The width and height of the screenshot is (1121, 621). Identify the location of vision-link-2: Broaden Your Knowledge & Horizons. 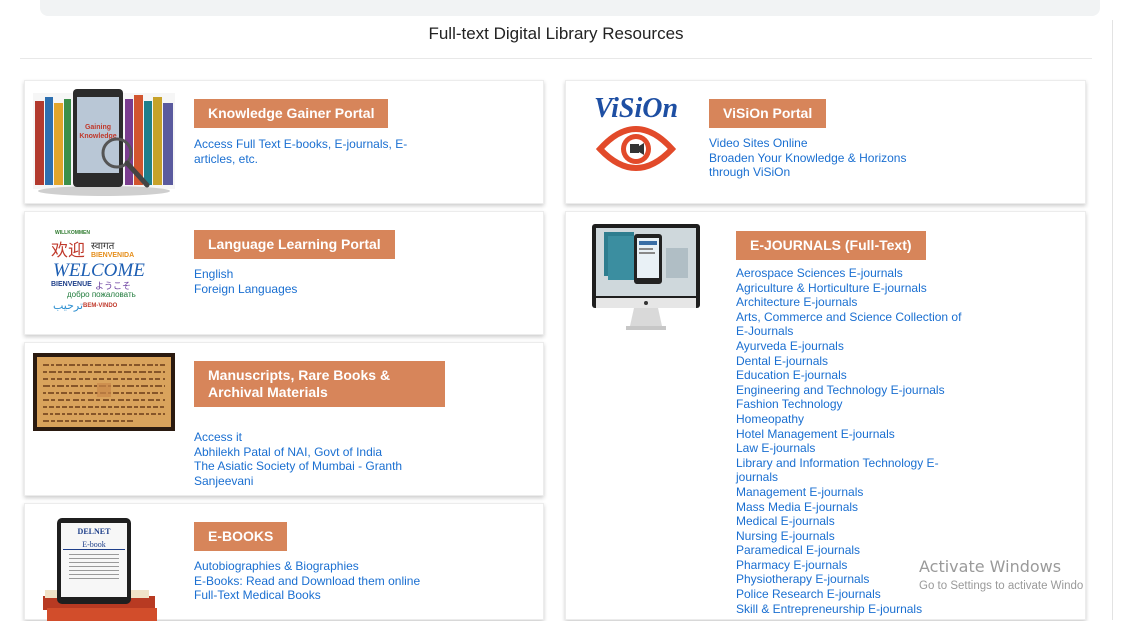
(807, 158).